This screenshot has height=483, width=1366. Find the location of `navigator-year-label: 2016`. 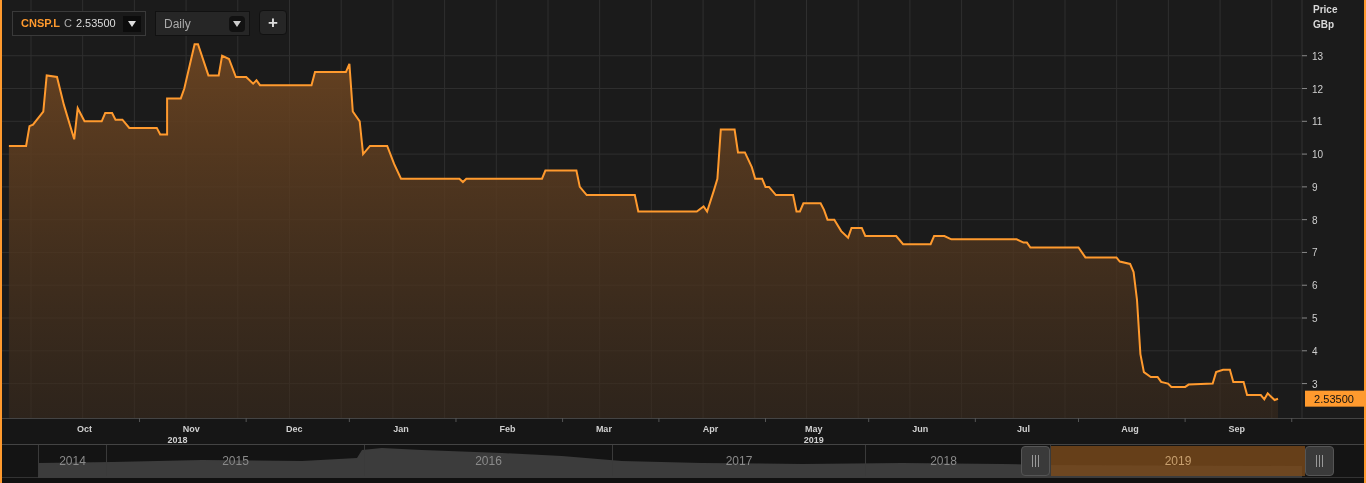

navigator-year-label: 2016 is located at coordinates (488, 461).